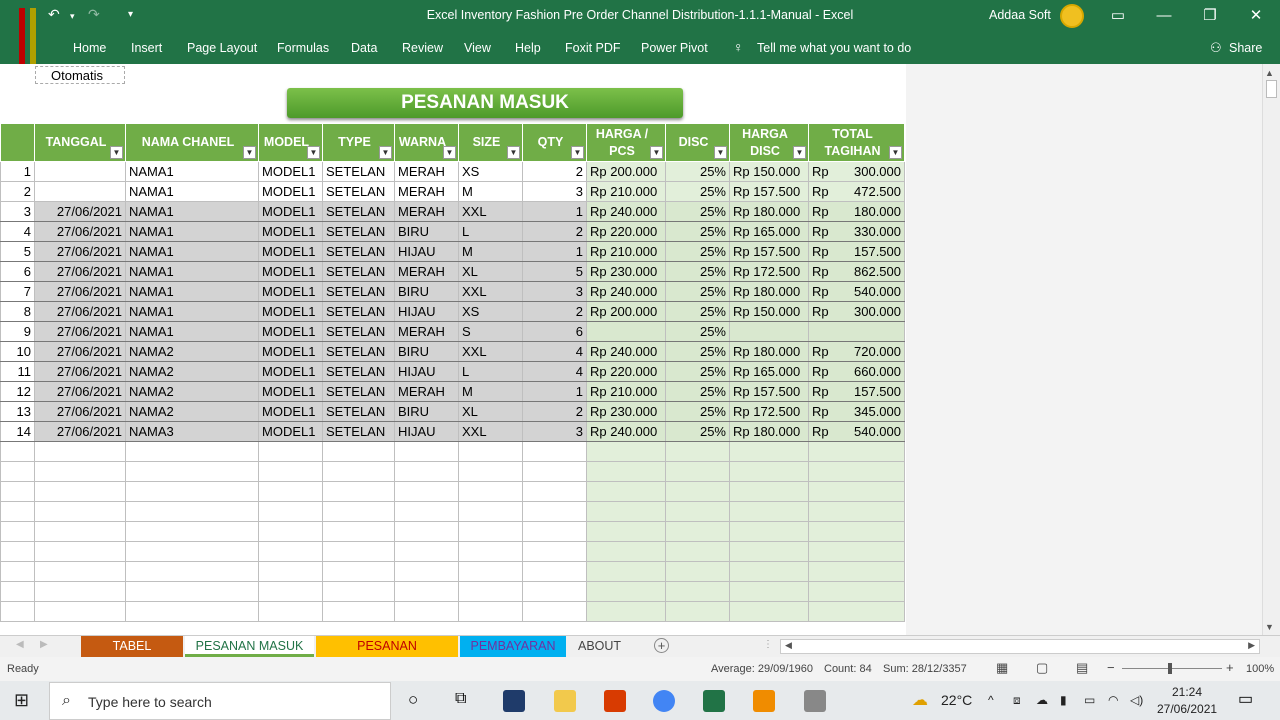 Image resolution: width=1280 pixels, height=720 pixels. What do you see at coordinates (1269, 627) in the screenshot?
I see `scroll-down-icon: ▼` at bounding box center [1269, 627].